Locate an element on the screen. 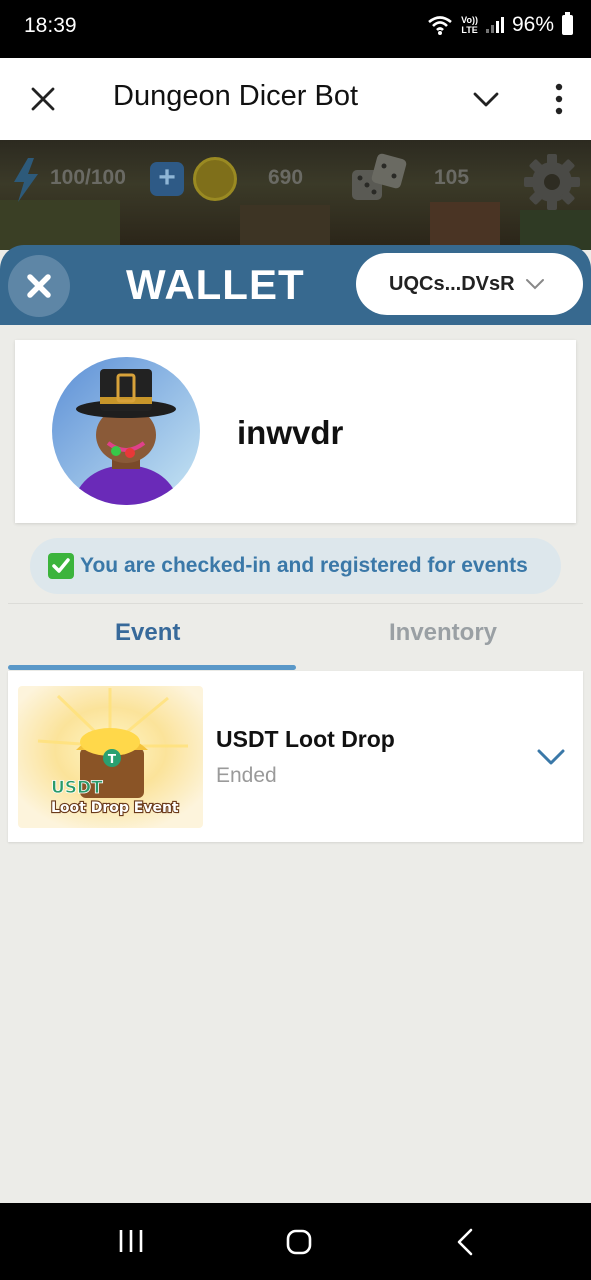 The image size is (591, 1280). bot-title: Dungeon Dicer Bot is located at coordinates (236, 96).